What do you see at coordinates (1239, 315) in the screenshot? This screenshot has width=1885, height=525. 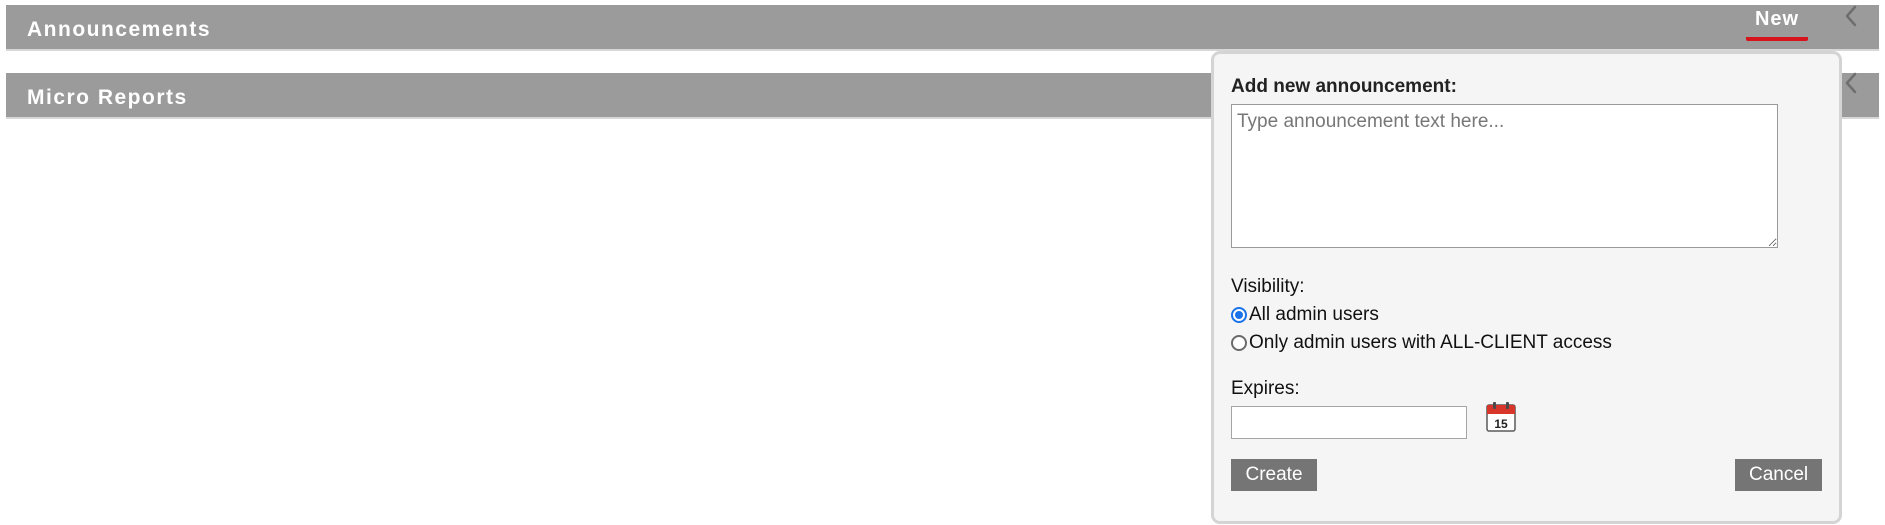 I see `radio-button-selected` at bounding box center [1239, 315].